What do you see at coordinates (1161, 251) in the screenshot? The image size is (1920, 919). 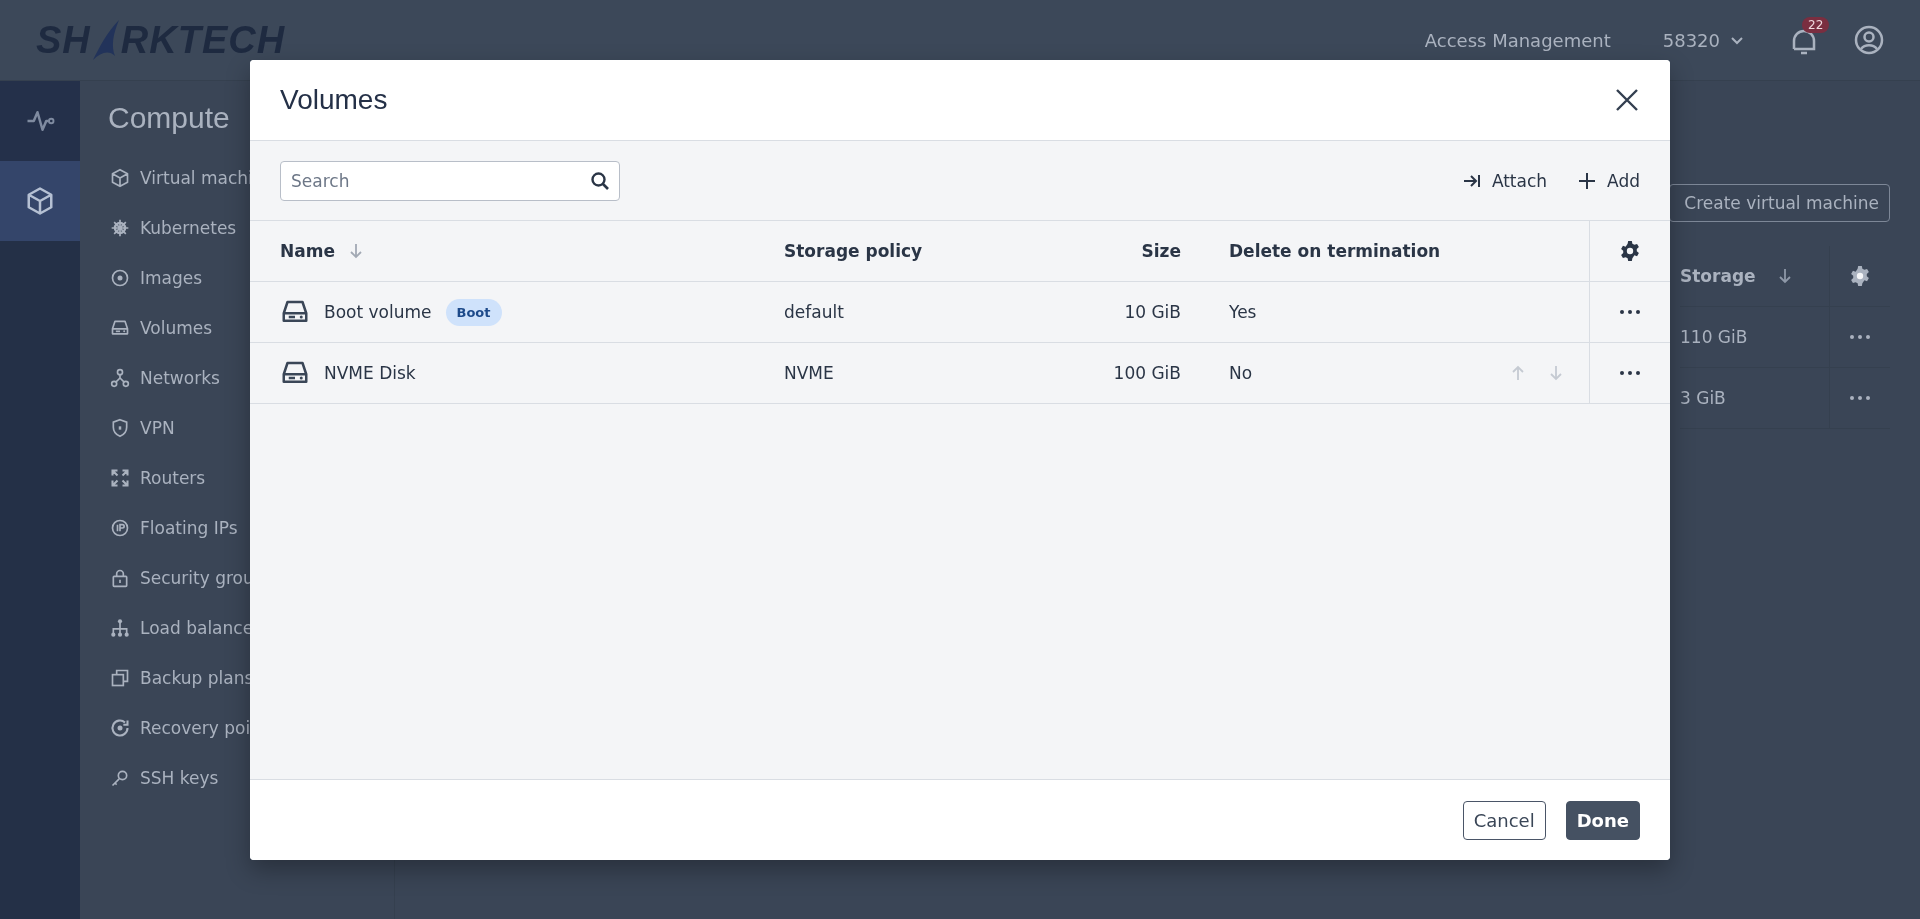 I see `column-header: Size` at bounding box center [1161, 251].